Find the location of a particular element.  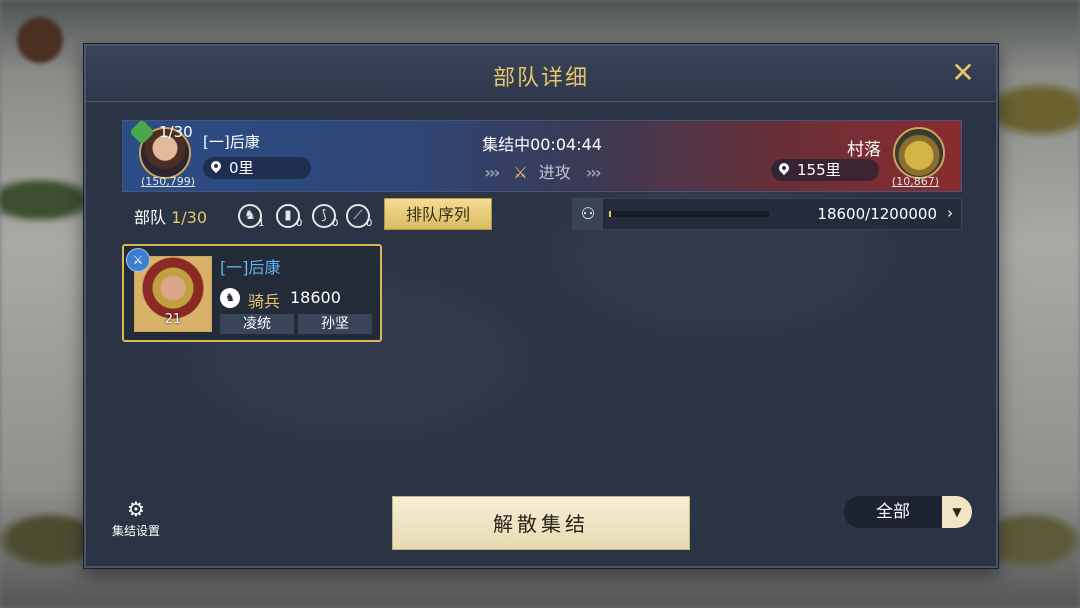

troop-card: 21 ⚔ [一]后康 ♞ 骑兵 18600 凌统 孙坚 is located at coordinates (252, 293).